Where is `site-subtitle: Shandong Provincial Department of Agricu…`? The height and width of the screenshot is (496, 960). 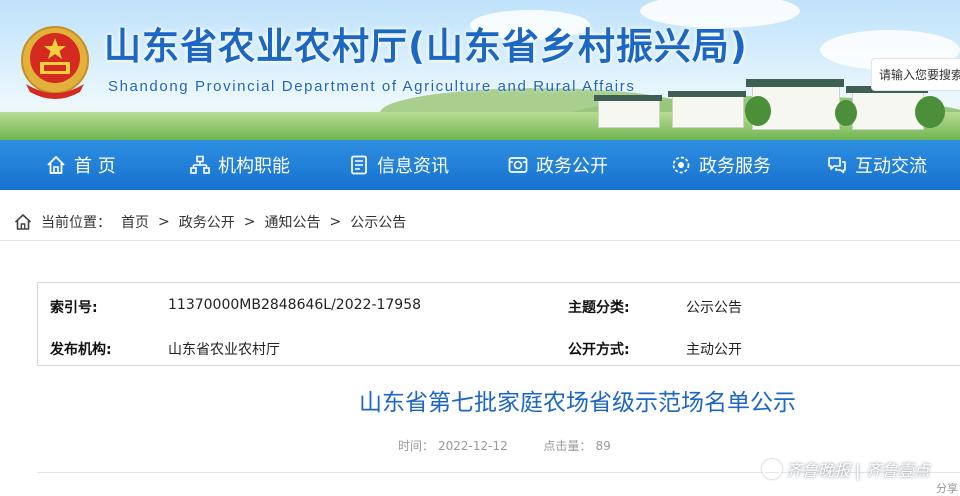
site-subtitle: Shandong Provincial Department of Agricu… is located at coordinates (372, 86).